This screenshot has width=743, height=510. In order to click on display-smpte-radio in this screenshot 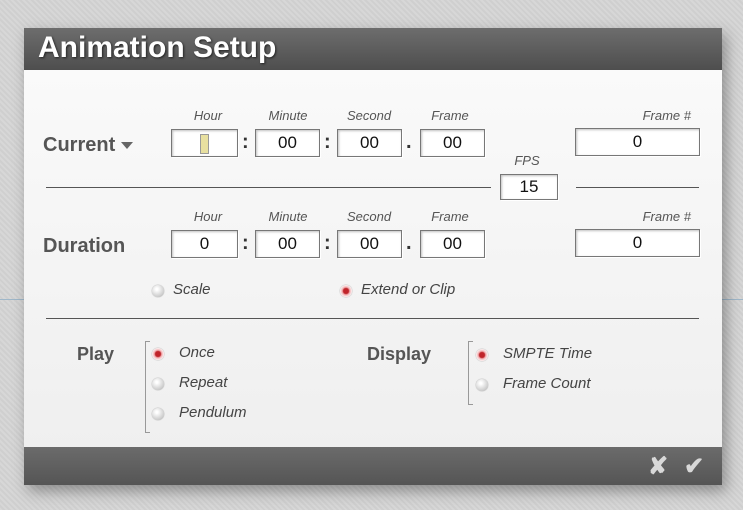, I will do `click(482, 355)`.